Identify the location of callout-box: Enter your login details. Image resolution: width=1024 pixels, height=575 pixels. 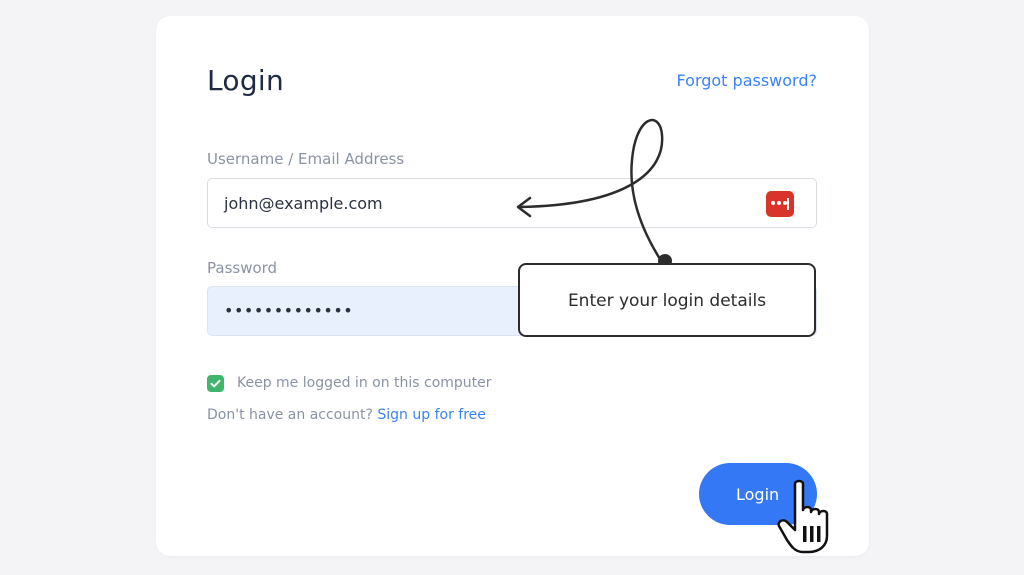
(667, 300).